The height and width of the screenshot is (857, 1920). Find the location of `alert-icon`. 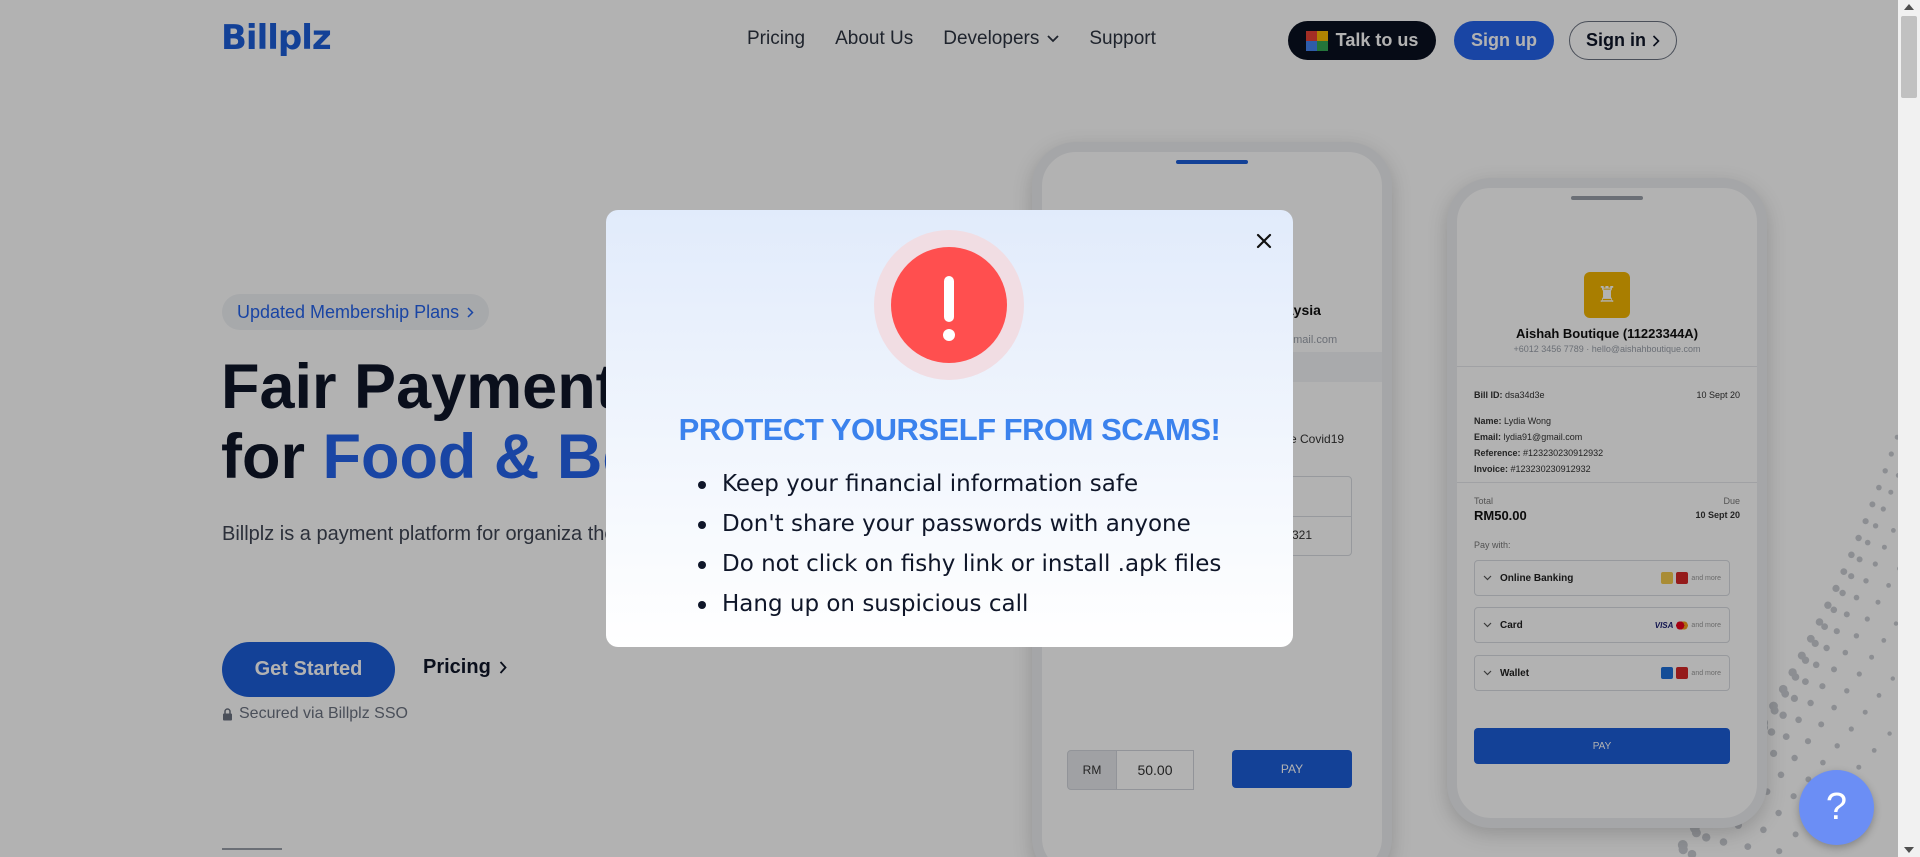

alert-icon is located at coordinates (949, 305).